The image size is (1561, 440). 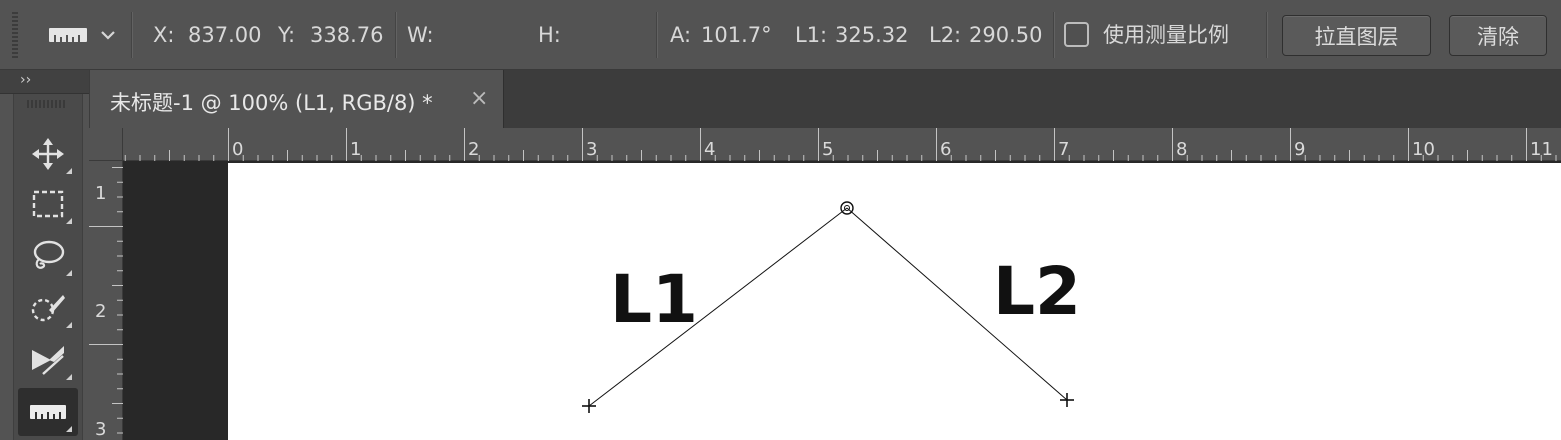 What do you see at coordinates (100, 429) in the screenshot?
I see `ruler-v-label: 3` at bounding box center [100, 429].